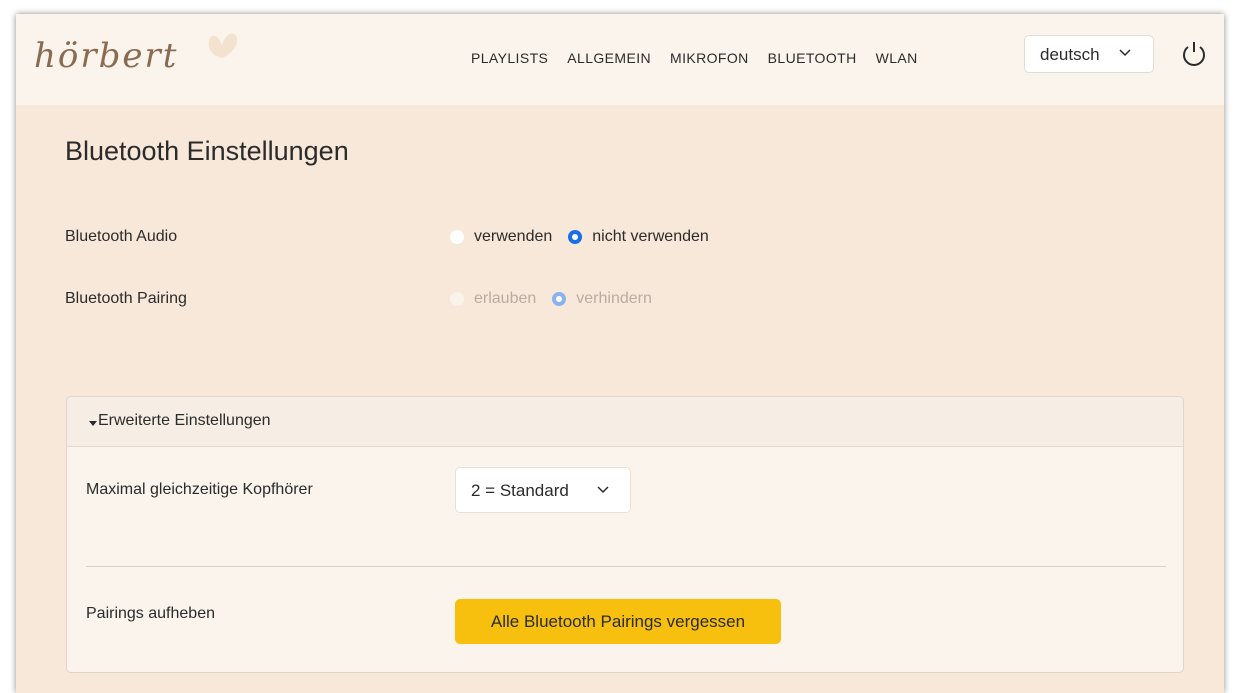 This screenshot has width=1238, height=693. What do you see at coordinates (650, 237) in the screenshot?
I see `radio-nicht-verwenden-label: nicht verwenden` at bounding box center [650, 237].